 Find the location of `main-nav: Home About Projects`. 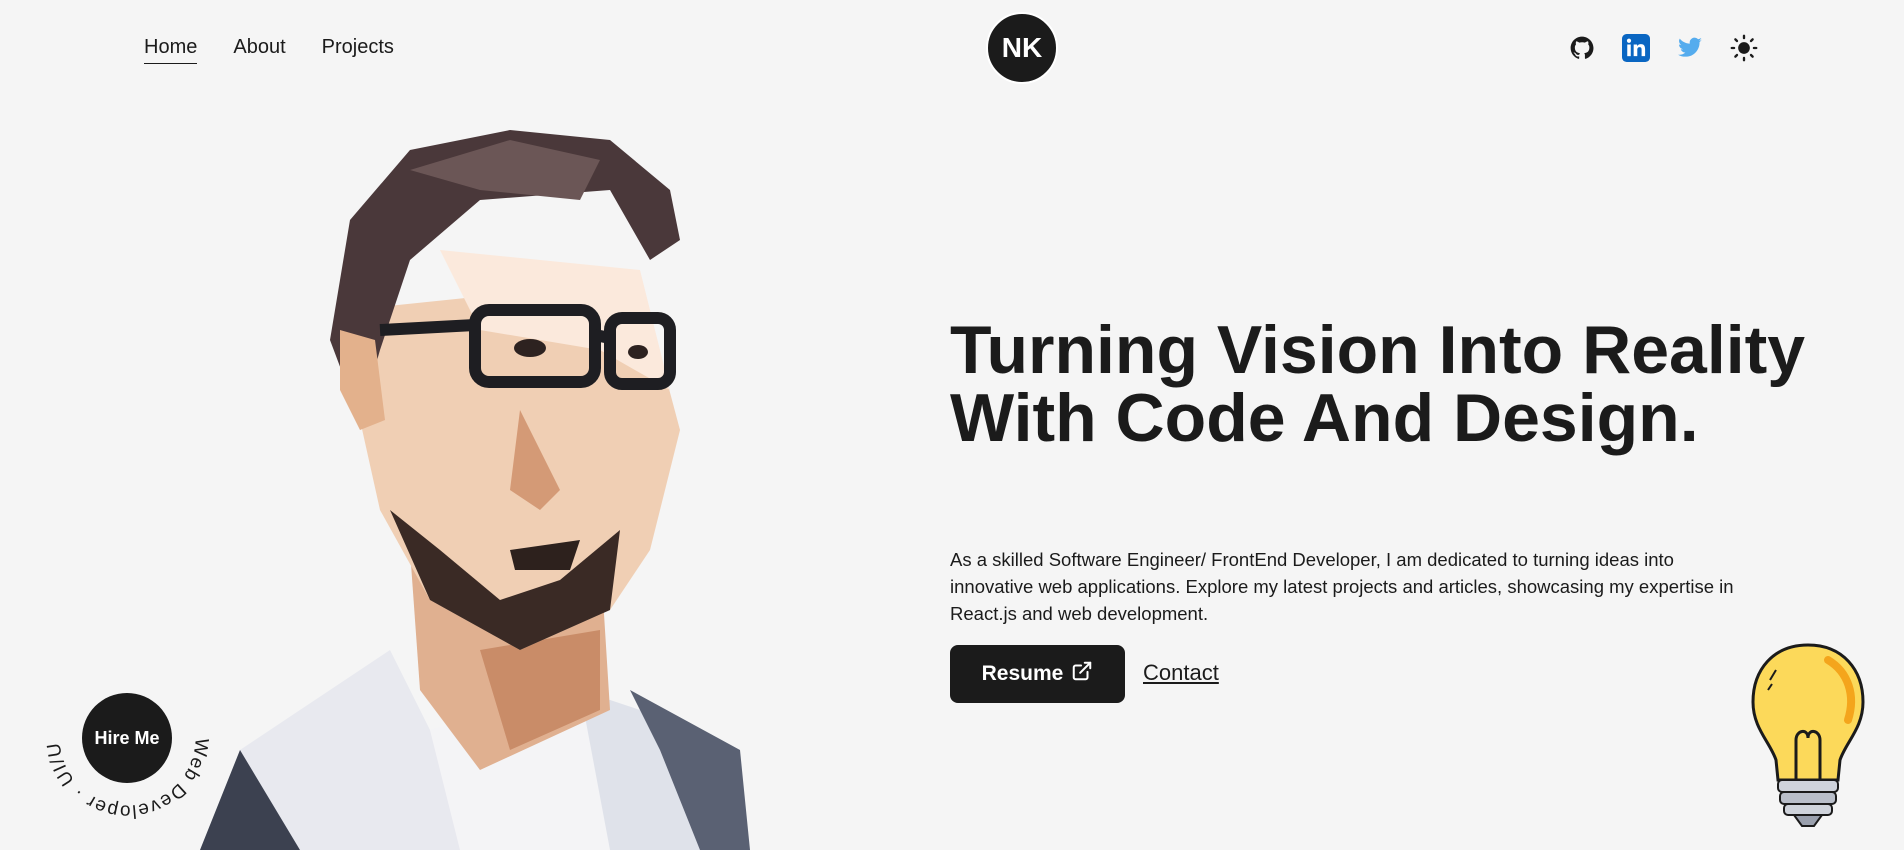

main-nav: Home About Projects is located at coordinates (269, 50).